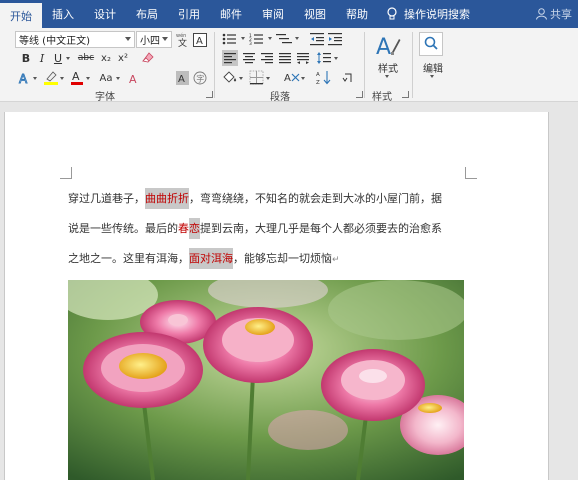 The image size is (578, 480). I want to click on font-dialog-launcher, so click(209, 94).